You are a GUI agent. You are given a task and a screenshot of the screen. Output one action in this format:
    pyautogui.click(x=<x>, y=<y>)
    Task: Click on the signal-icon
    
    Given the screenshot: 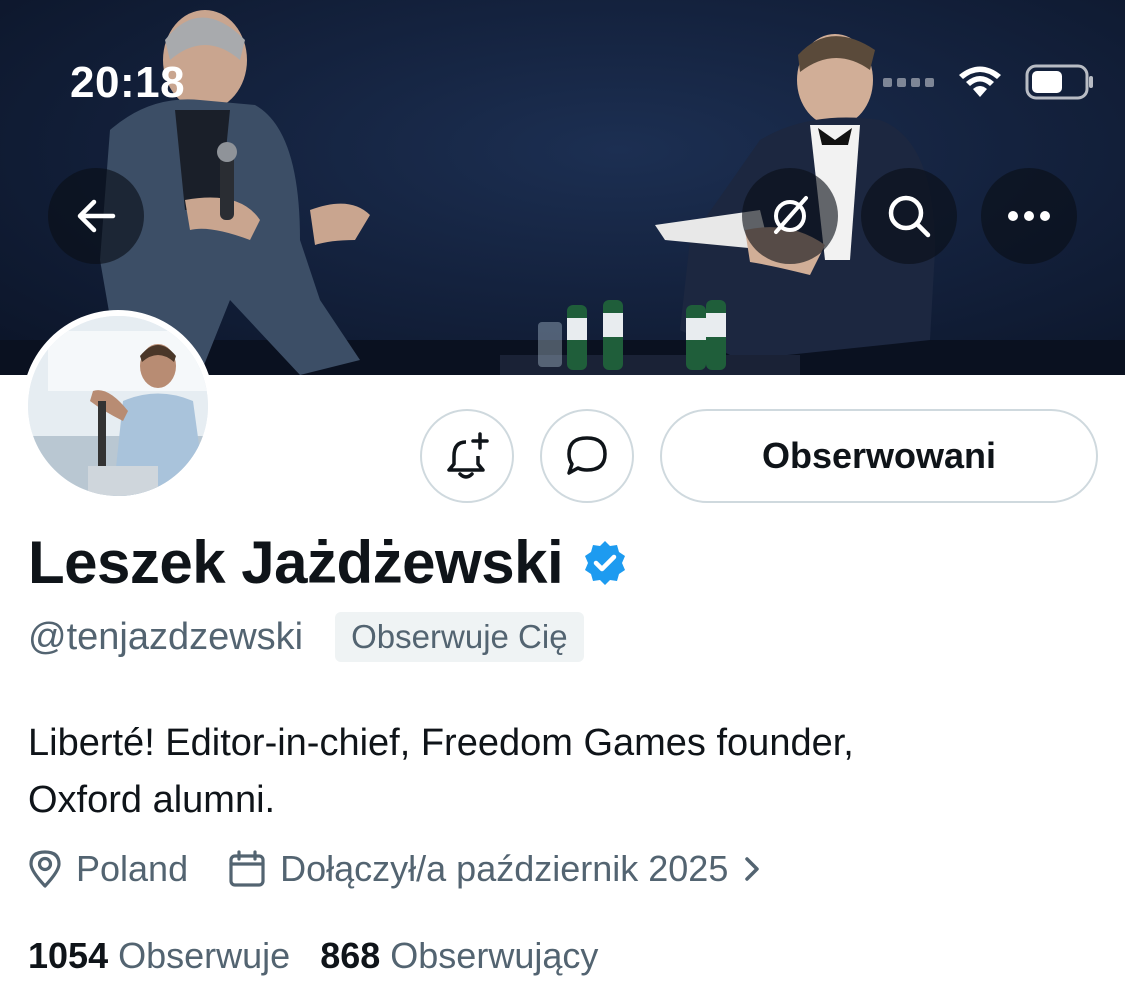 What is the action you would take?
    pyautogui.click(x=908, y=82)
    